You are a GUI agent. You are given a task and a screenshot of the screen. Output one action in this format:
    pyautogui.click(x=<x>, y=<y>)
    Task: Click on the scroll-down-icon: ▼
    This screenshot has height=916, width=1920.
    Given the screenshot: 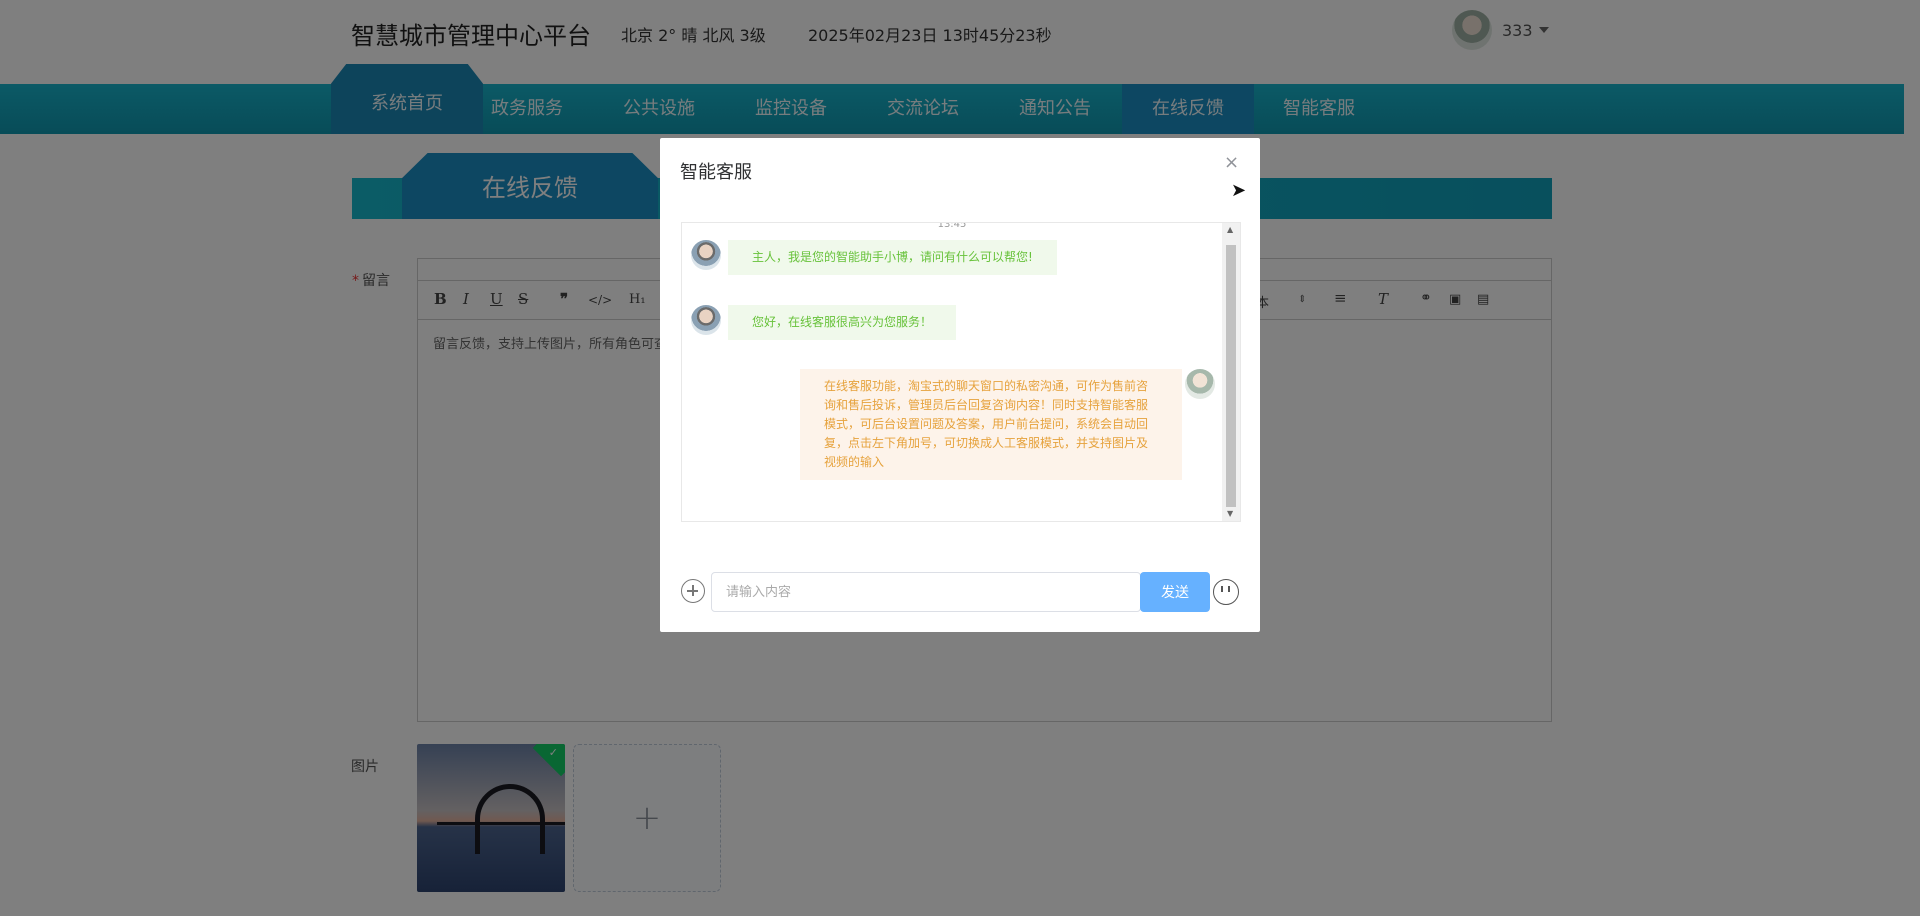 What is the action you would take?
    pyautogui.click(x=1230, y=513)
    